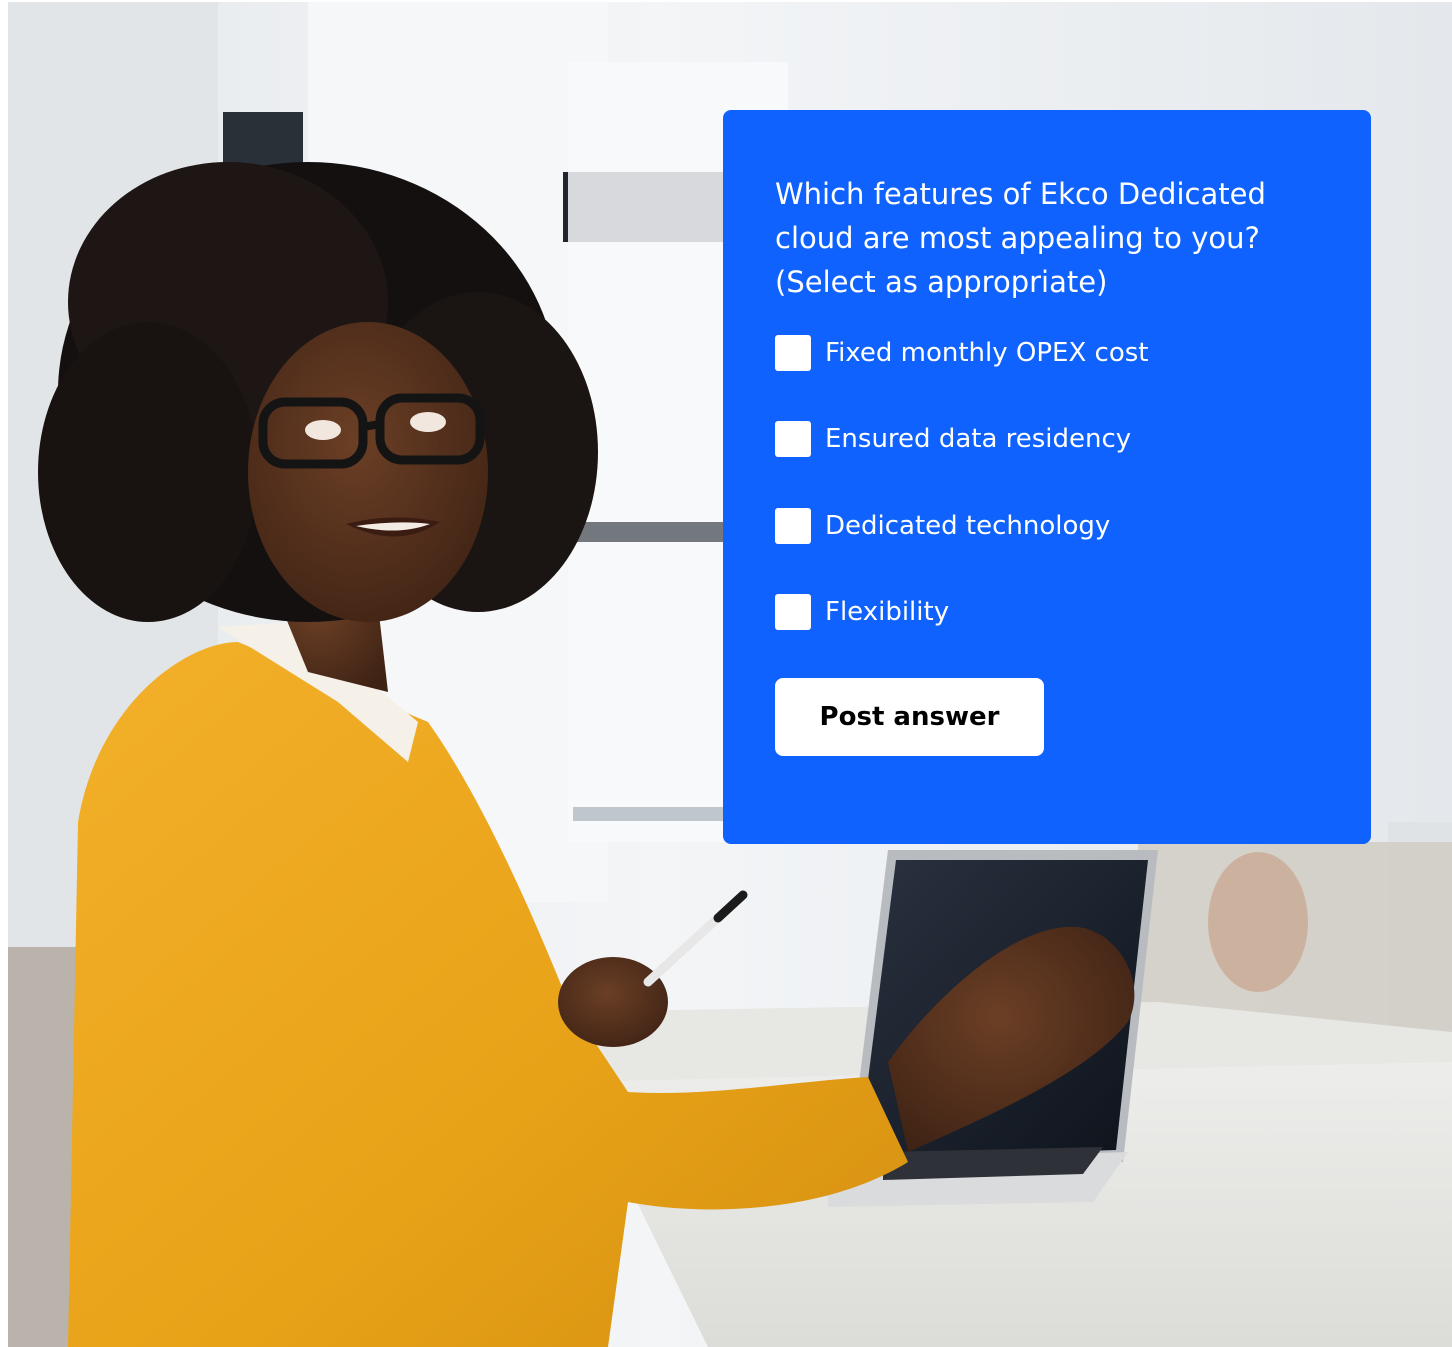 The width and height of the screenshot is (1452, 1347). I want to click on poll-option-fixed-monthly-opex-cost: Fixed monthly OPEX cost, so click(1047, 353).